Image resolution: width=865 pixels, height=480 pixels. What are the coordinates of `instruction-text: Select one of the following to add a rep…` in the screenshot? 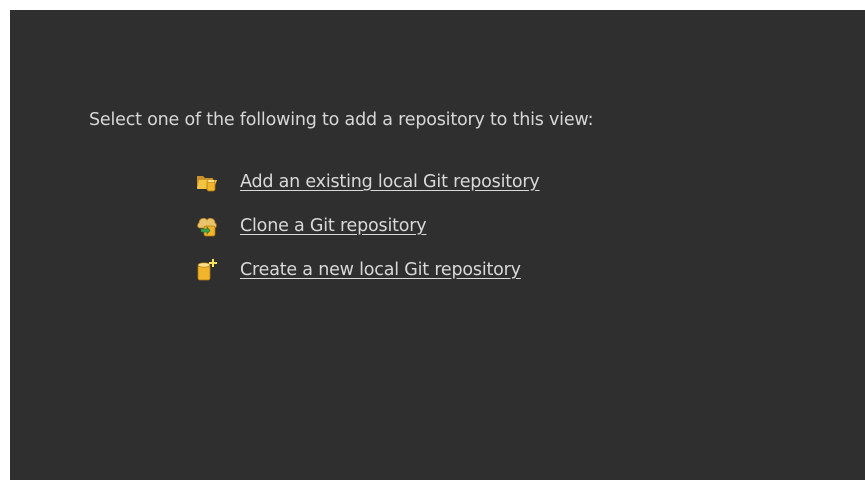 It's located at (341, 120).